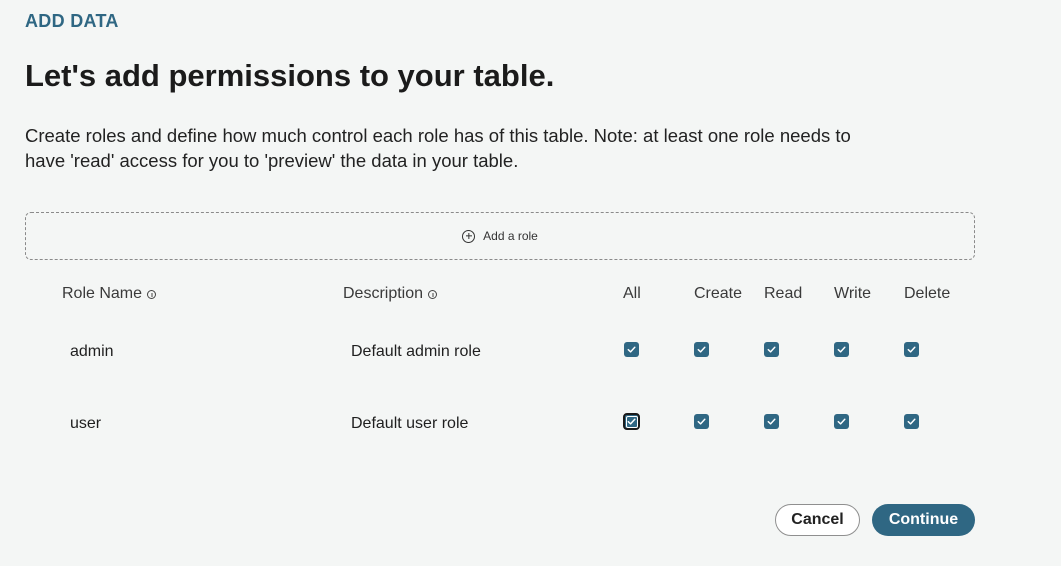 The height and width of the screenshot is (566, 1061). I want to click on column-header-read: Read, so click(783, 293).